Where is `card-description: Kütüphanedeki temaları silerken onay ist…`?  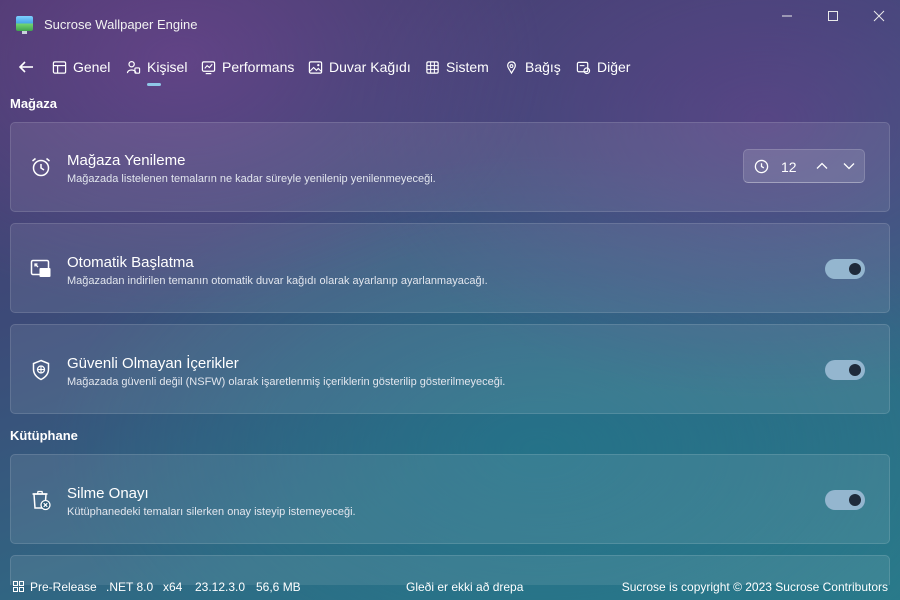 card-description: Kütüphanedeki temaları silerken onay ist… is located at coordinates (211, 512).